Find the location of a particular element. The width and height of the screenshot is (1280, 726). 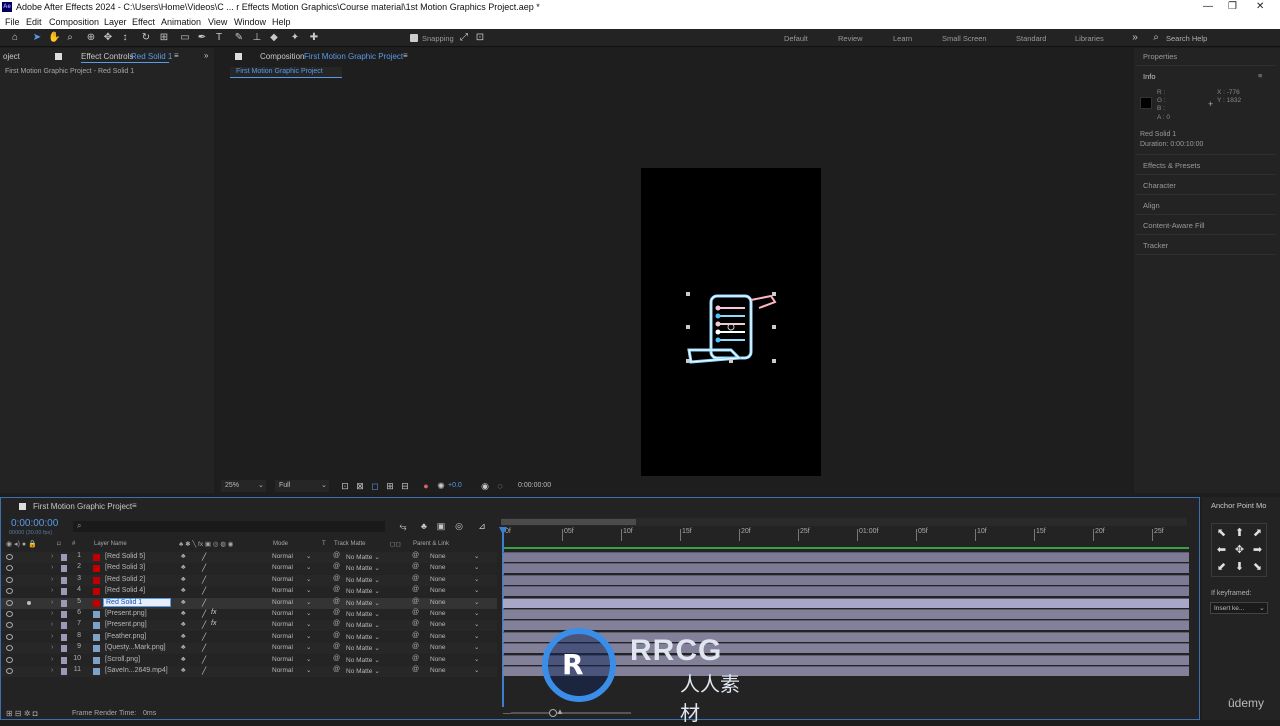

zoom-tool-icon: ⌕ is located at coordinates (70, 38).